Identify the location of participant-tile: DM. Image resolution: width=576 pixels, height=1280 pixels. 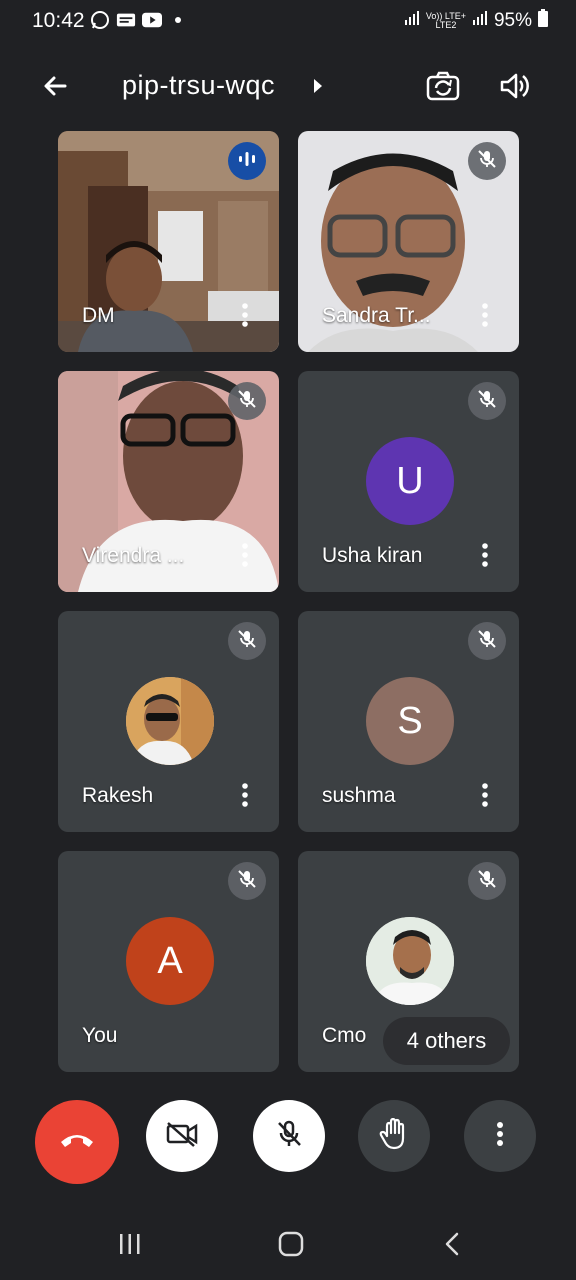
(168, 241).